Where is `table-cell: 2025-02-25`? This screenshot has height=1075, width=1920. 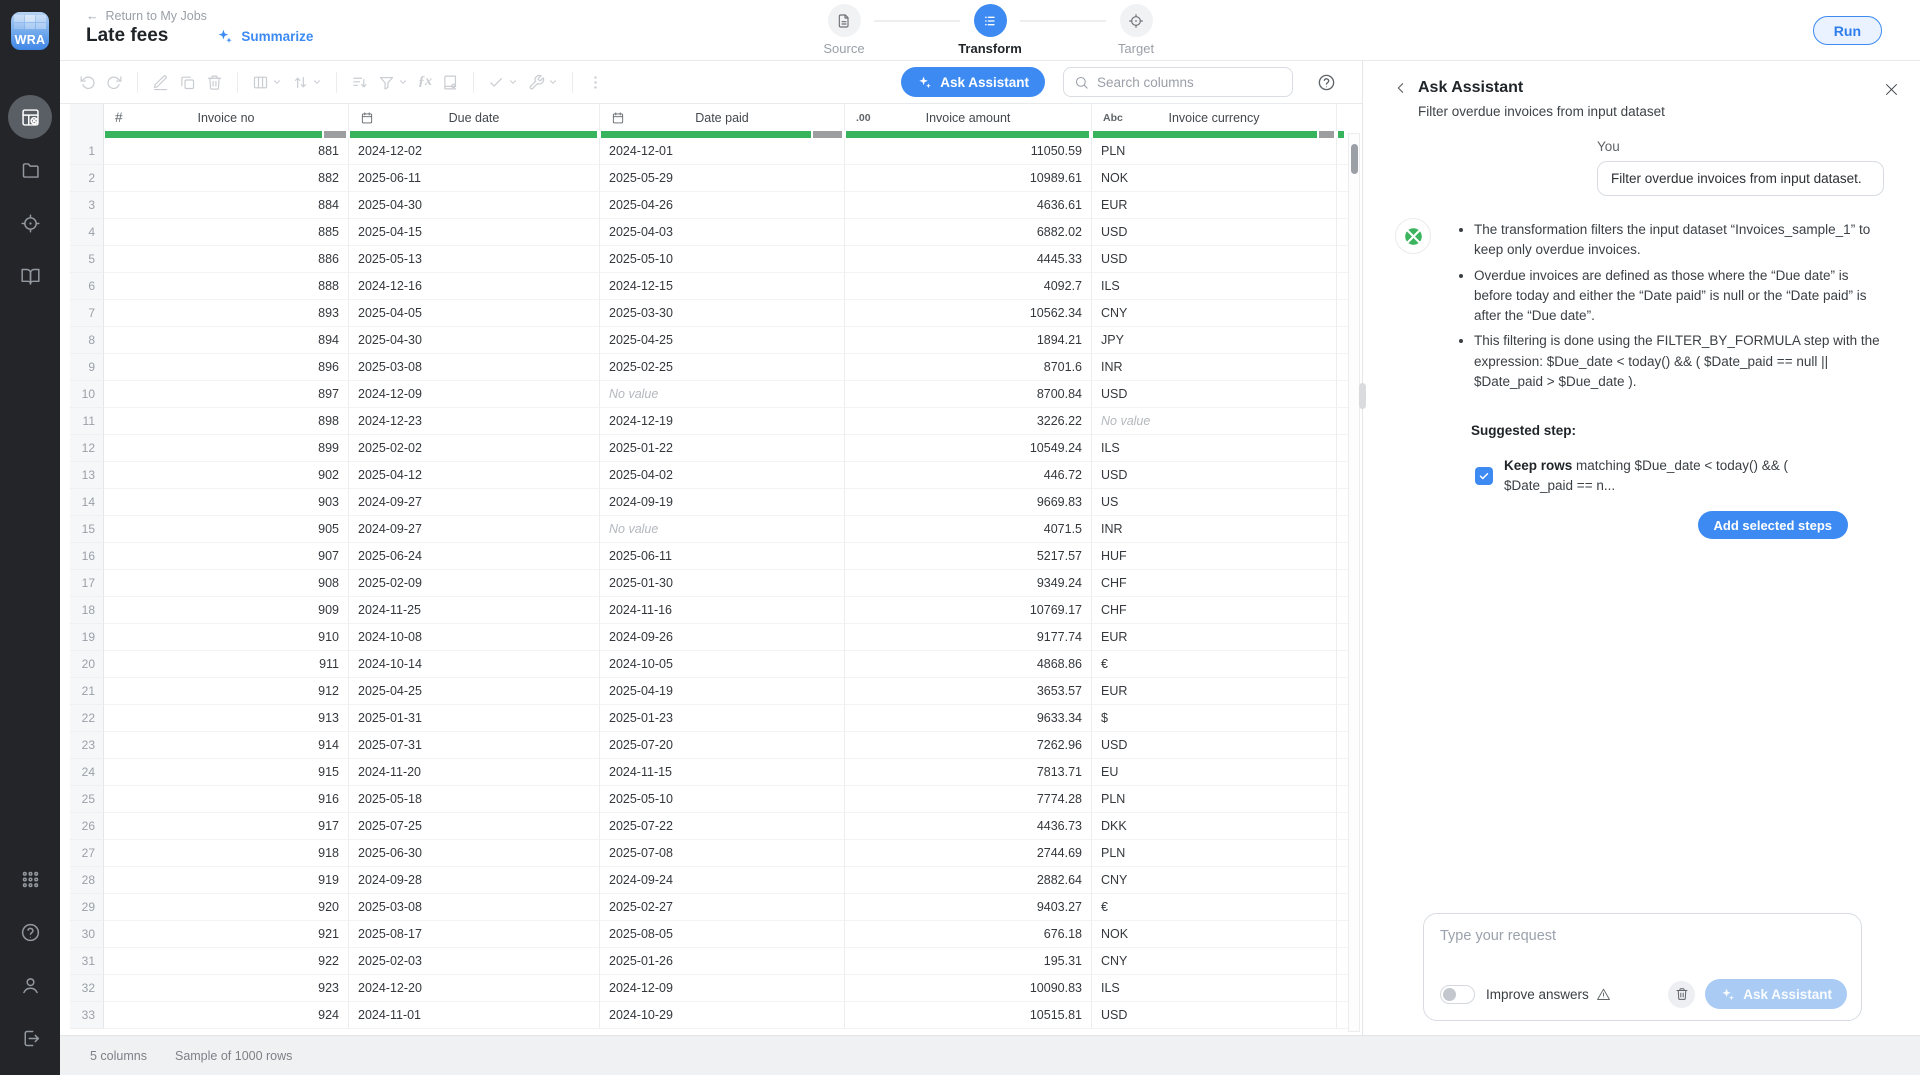
table-cell: 2025-02-25 is located at coordinates (722, 367).